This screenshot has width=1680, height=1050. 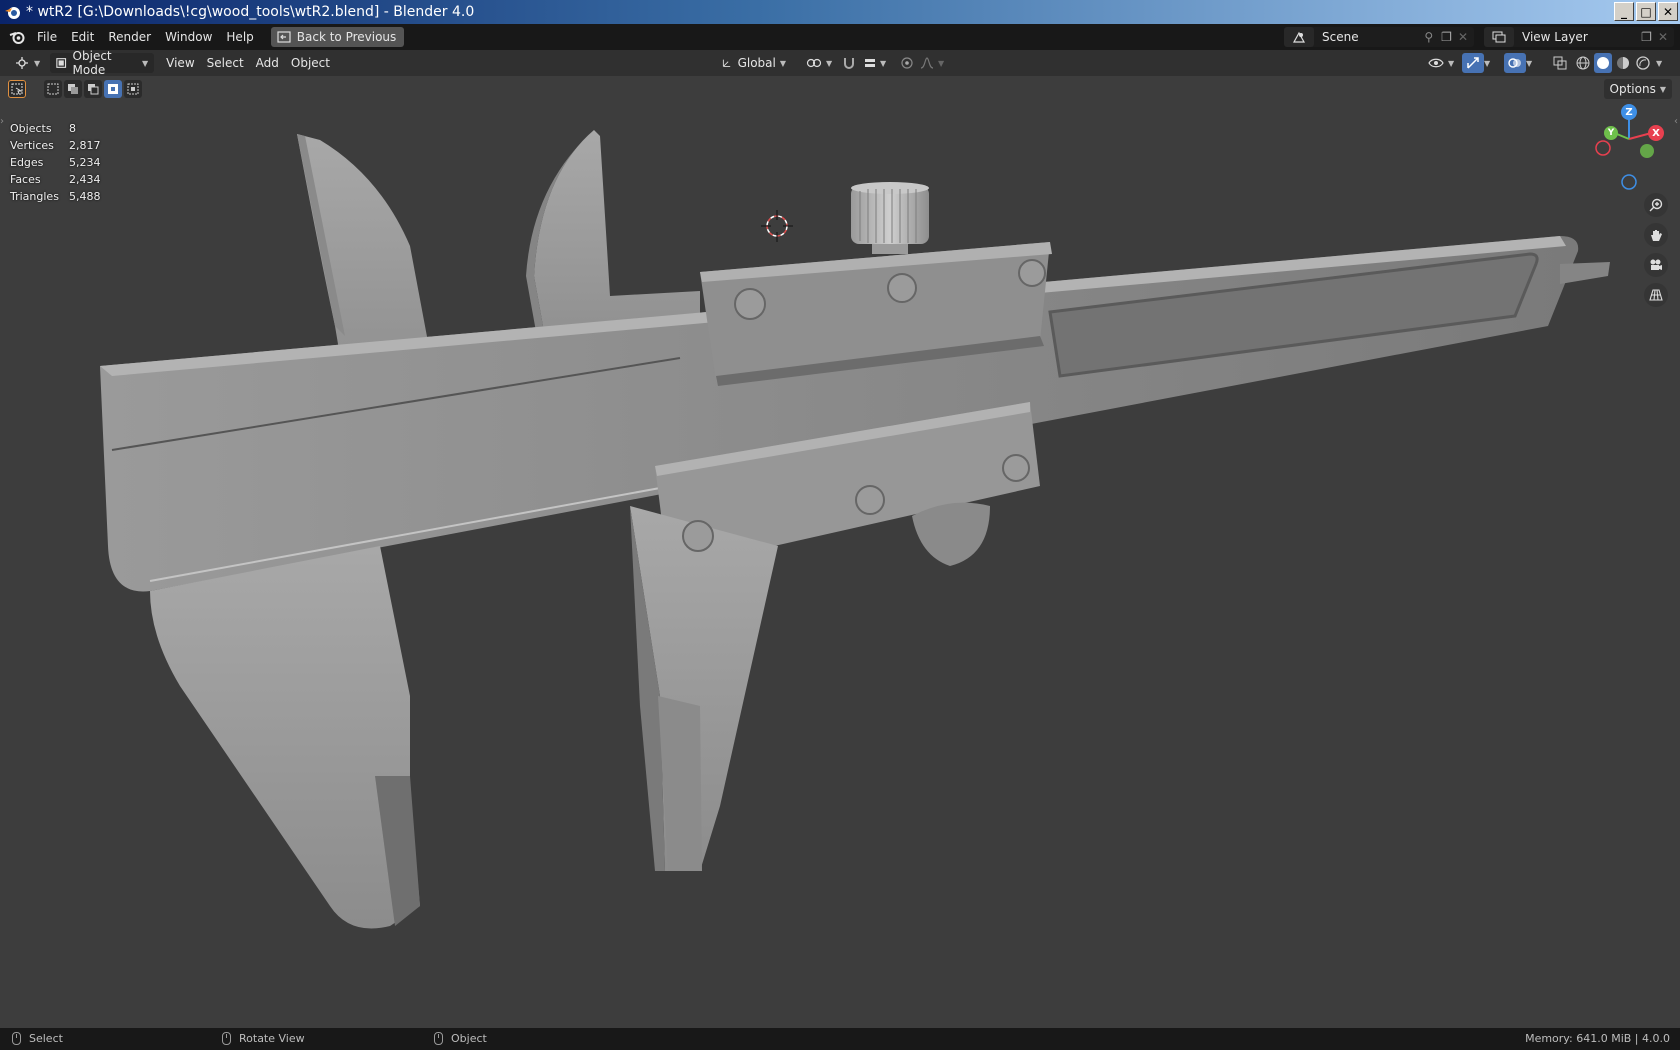 What do you see at coordinates (1659, 63) in the screenshot?
I see `shading-dropdown: ▼` at bounding box center [1659, 63].